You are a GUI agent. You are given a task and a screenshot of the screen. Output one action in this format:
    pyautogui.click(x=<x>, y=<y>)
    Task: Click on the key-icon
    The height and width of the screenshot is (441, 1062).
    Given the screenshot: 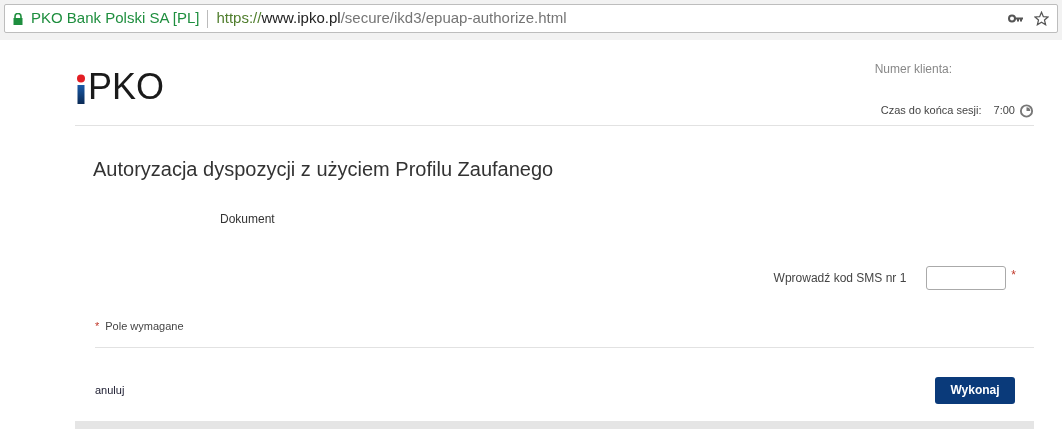 What is the action you would take?
    pyautogui.click(x=1016, y=18)
    